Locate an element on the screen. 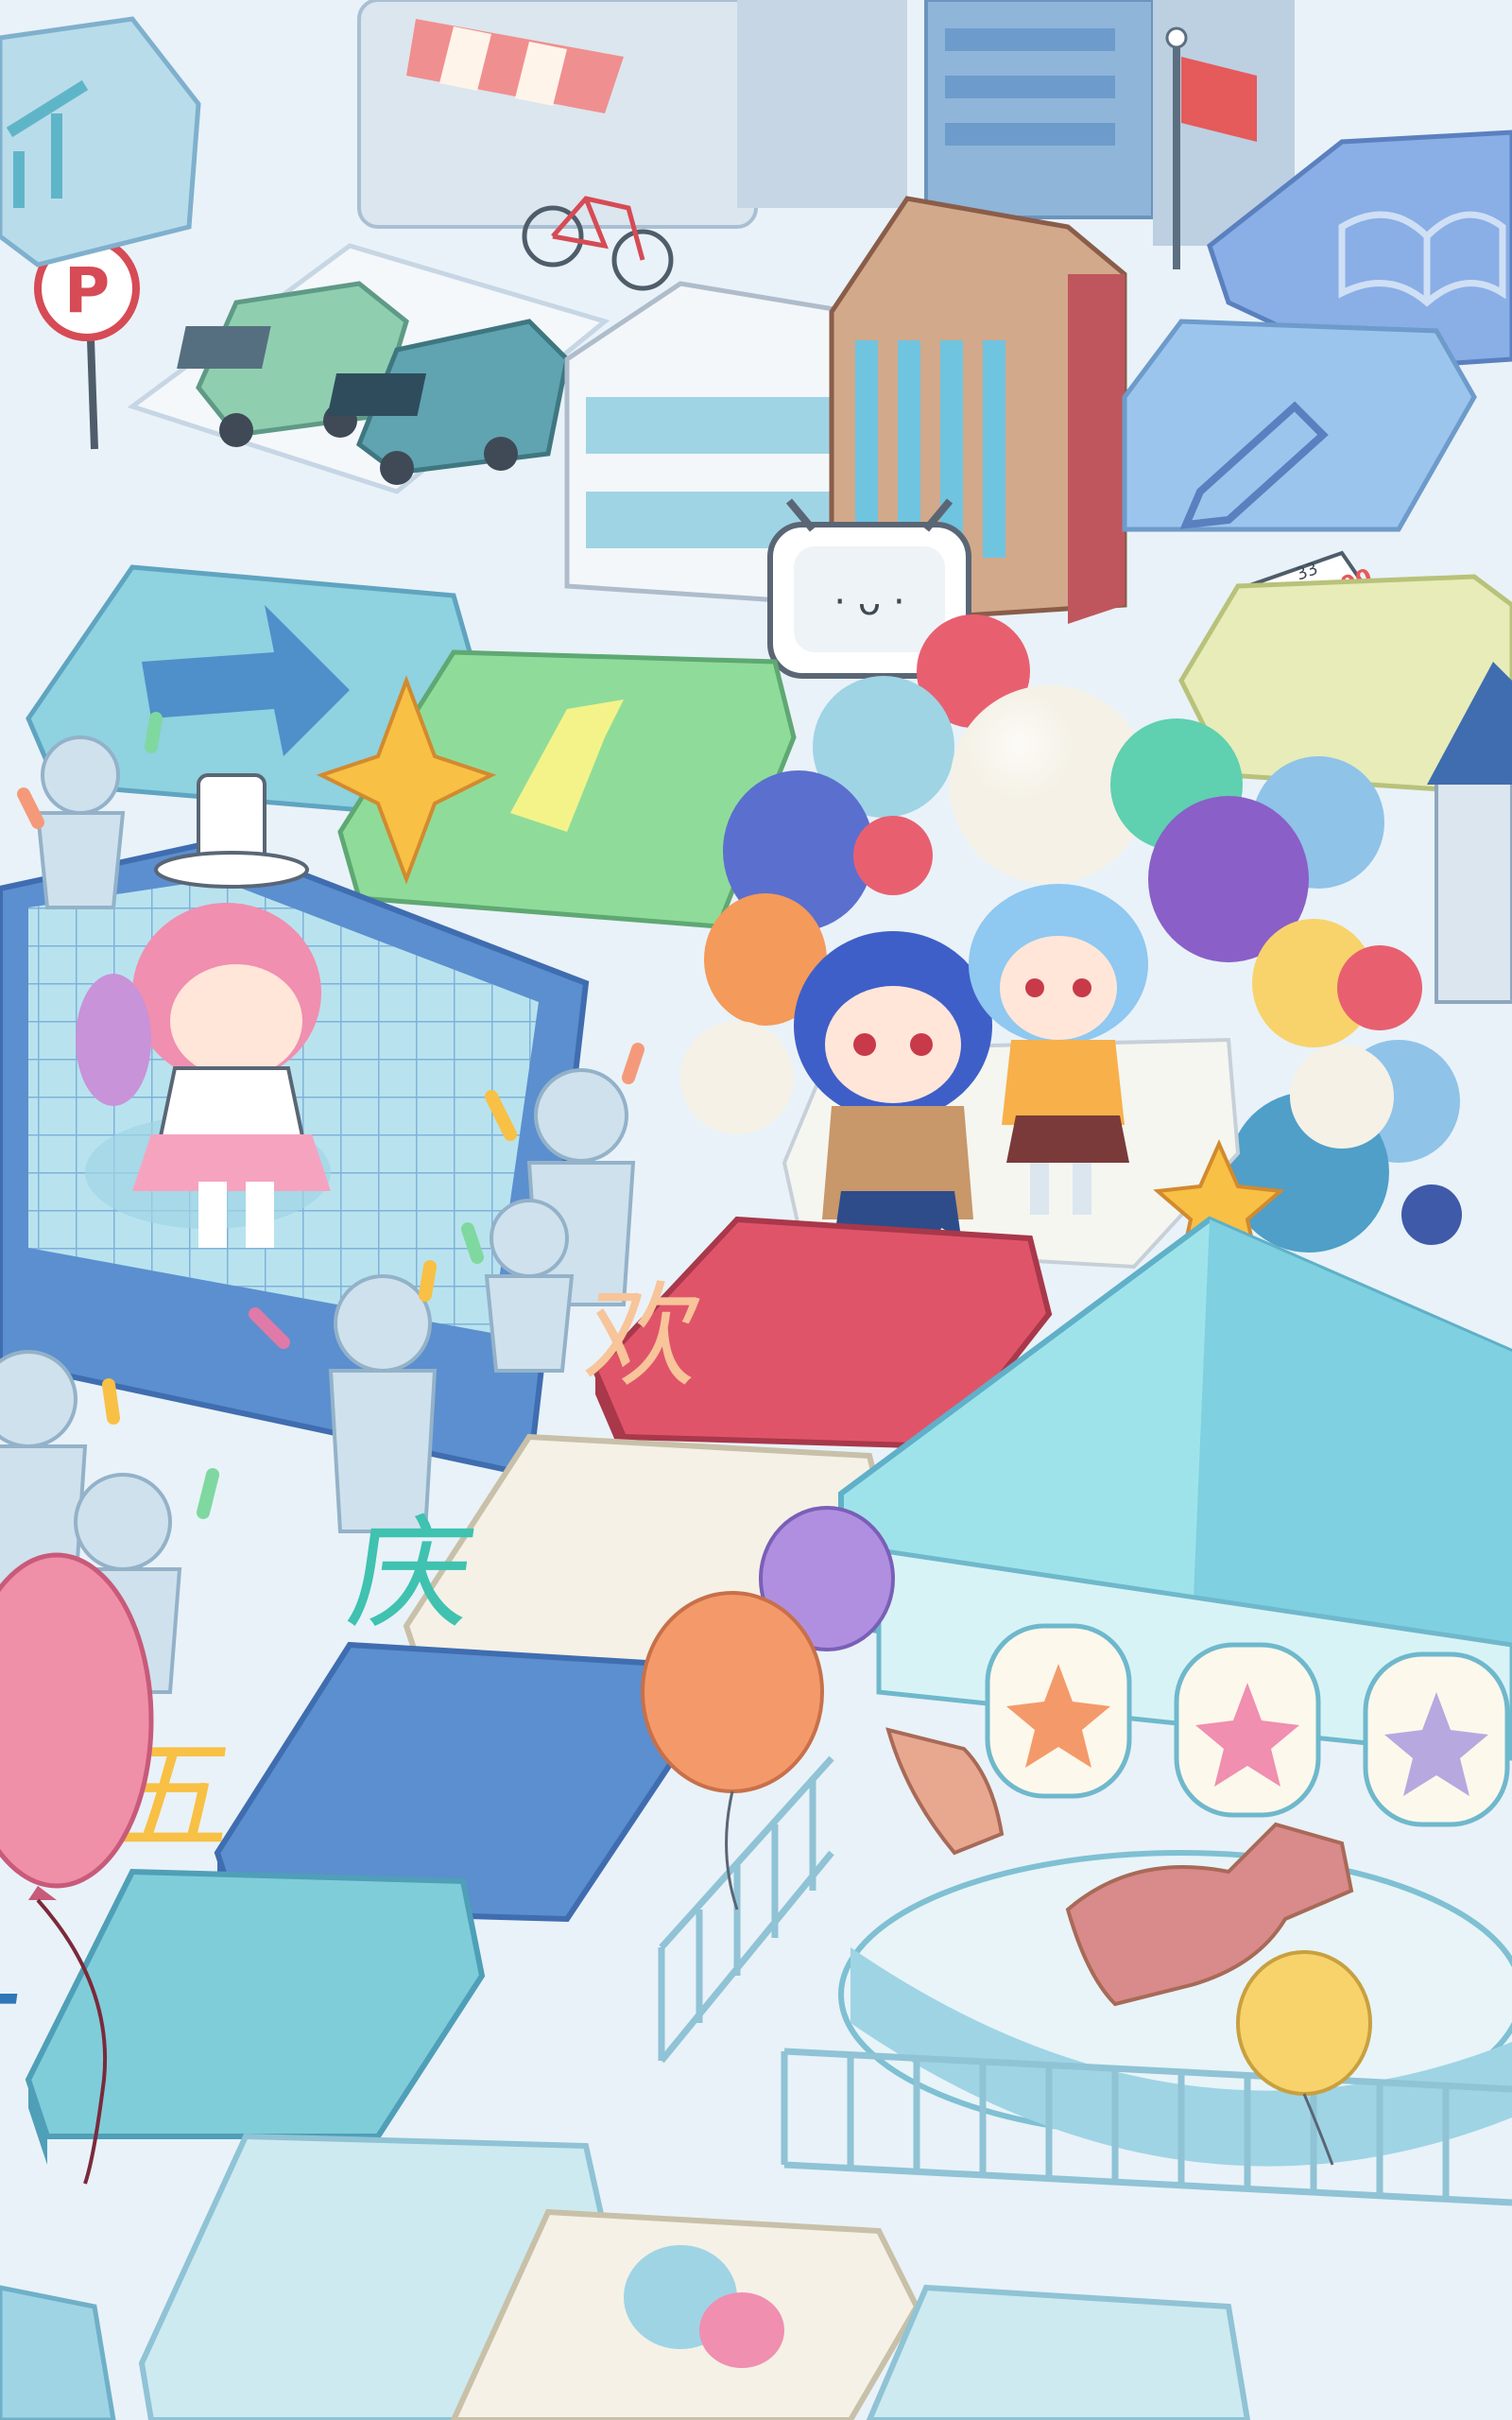 The width and height of the screenshot is (1512, 2420). parking-sign-letter: P is located at coordinates (87, 290).